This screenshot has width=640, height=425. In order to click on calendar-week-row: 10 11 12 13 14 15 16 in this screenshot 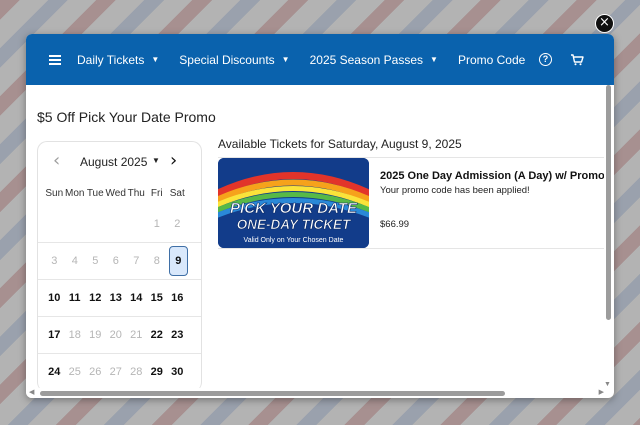, I will do `click(119, 297)`.